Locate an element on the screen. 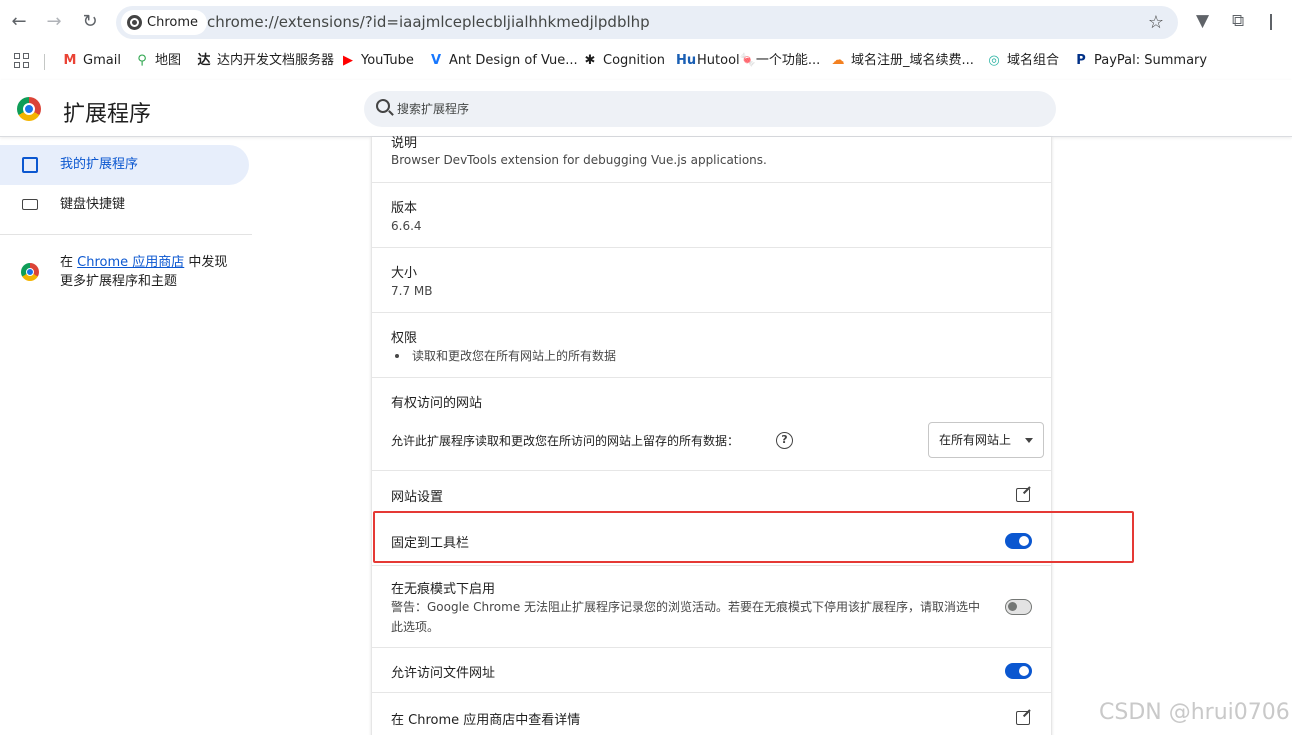  bookmarks-separator is located at coordinates (44, 62).